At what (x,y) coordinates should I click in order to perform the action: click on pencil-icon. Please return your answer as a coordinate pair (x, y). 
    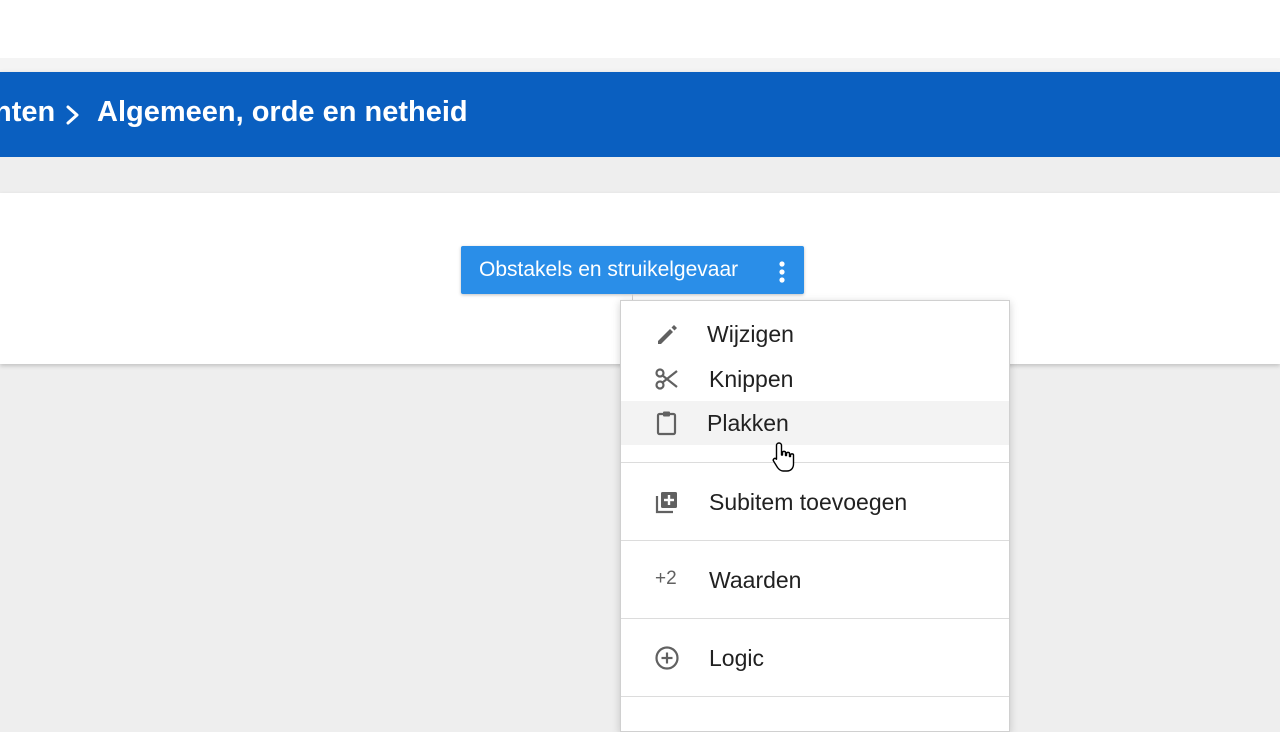
    Looking at the image, I should click on (667, 334).